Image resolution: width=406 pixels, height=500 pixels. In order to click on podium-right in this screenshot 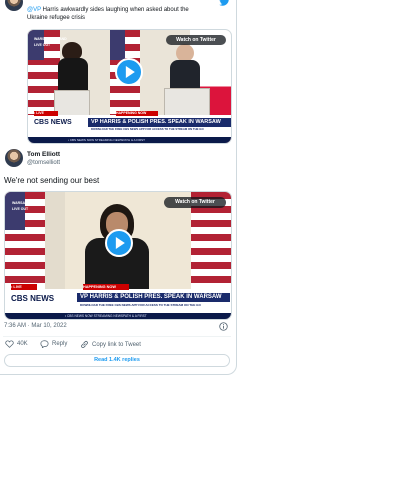, I will do `click(187, 102)`.